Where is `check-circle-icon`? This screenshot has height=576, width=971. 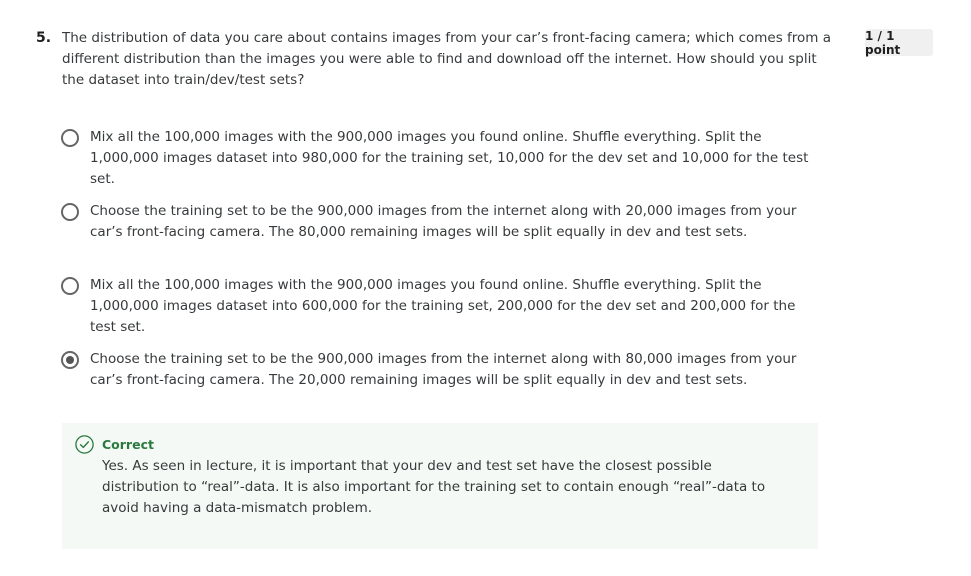
check-circle-icon is located at coordinates (84, 444).